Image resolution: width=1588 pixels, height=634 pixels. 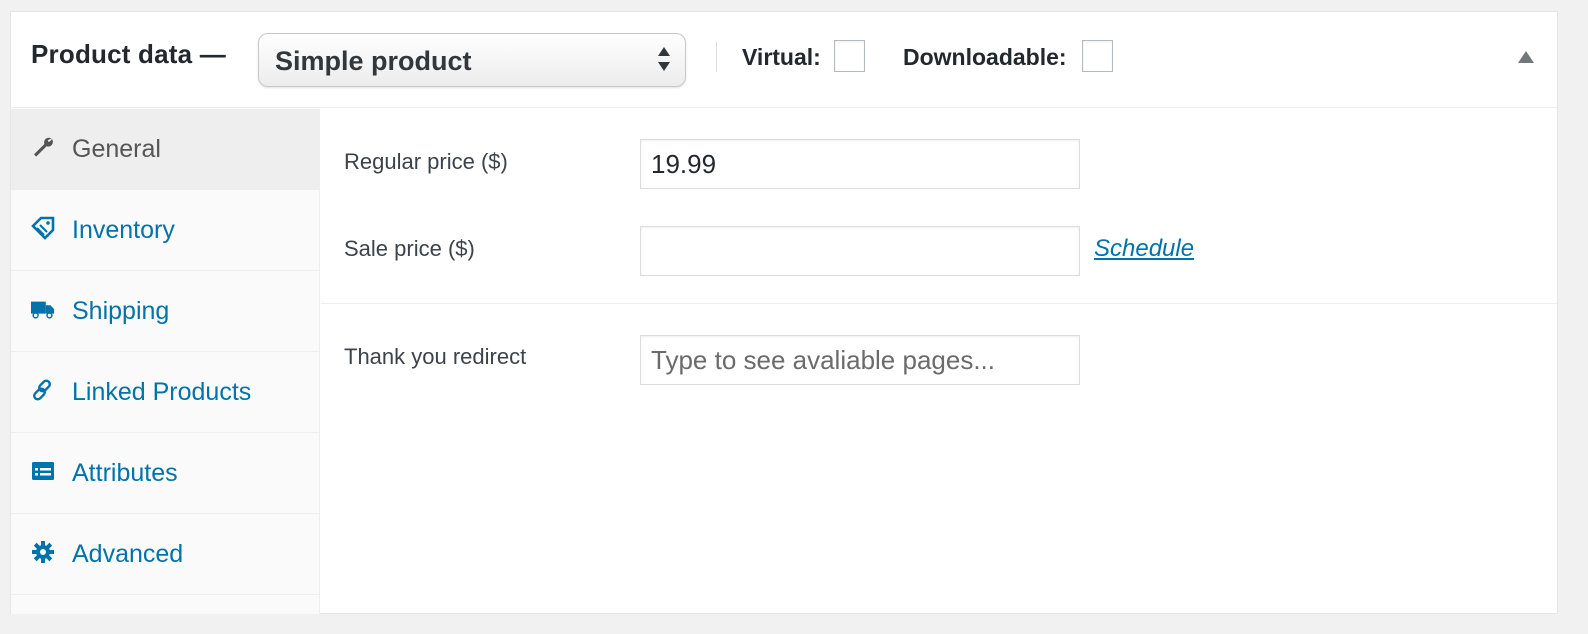 I want to click on tab-label: Shipping, so click(x=121, y=311).